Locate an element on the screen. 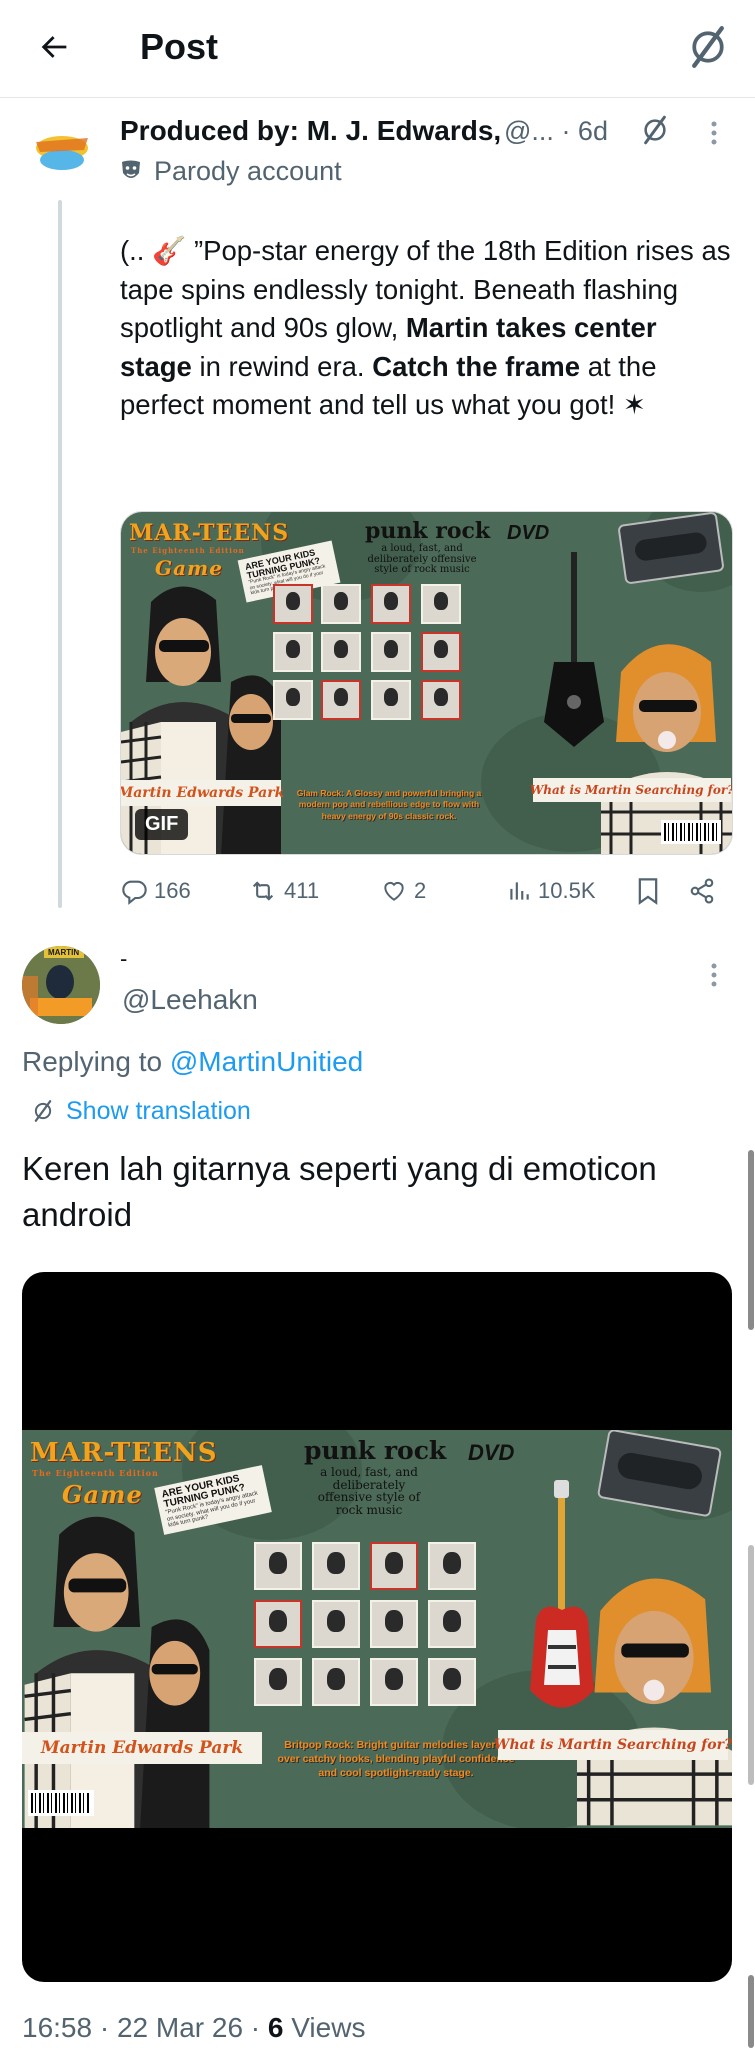 This screenshot has width=755, height=2048. share-button is located at coordinates (702, 891).